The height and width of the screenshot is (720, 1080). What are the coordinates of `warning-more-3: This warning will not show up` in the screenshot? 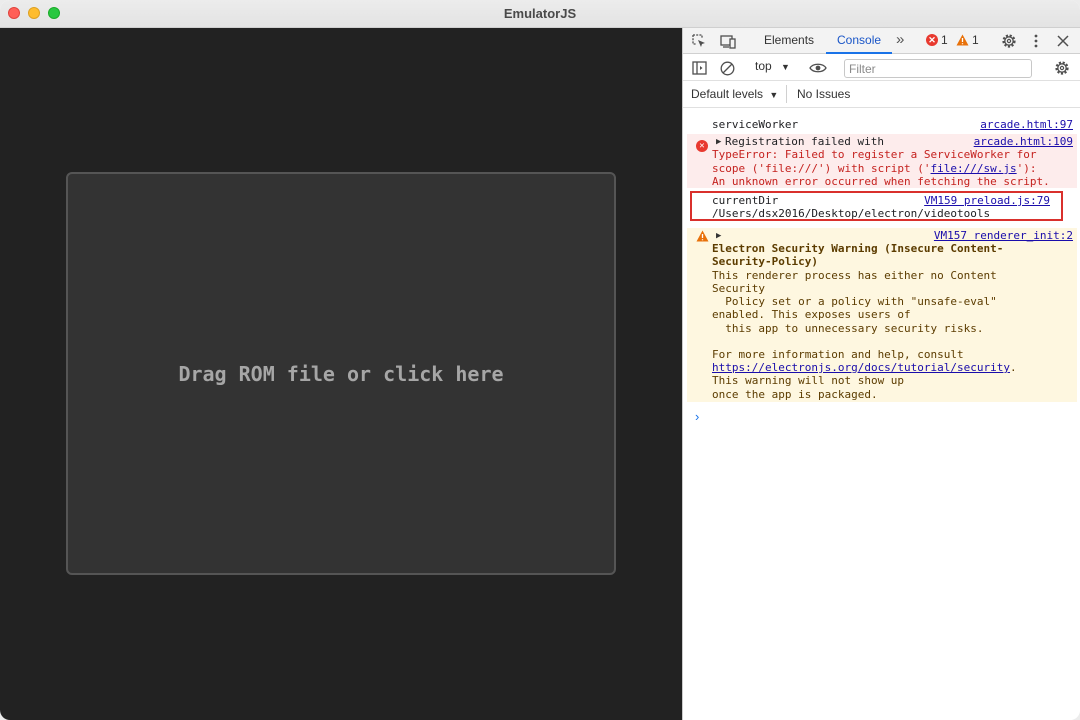 It's located at (808, 380).